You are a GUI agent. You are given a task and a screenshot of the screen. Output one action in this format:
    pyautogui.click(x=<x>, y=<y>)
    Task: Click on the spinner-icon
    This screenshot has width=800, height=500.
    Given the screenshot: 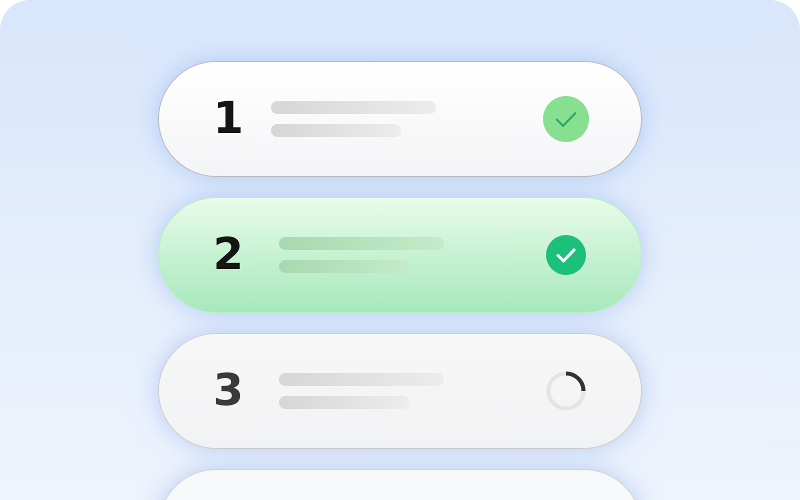 What is the action you would take?
    pyautogui.click(x=566, y=391)
    